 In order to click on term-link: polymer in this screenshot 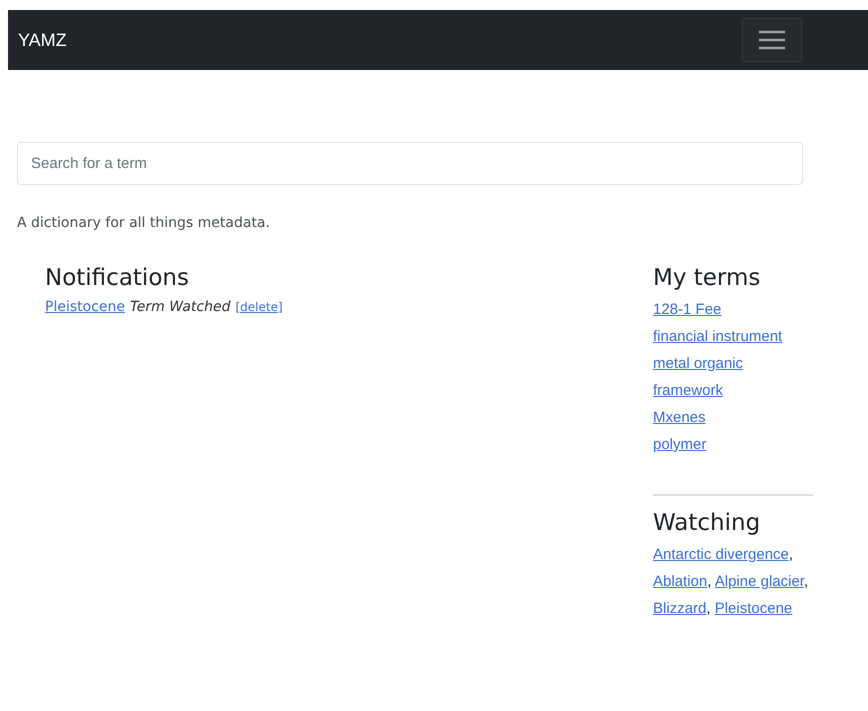, I will do `click(679, 444)`.